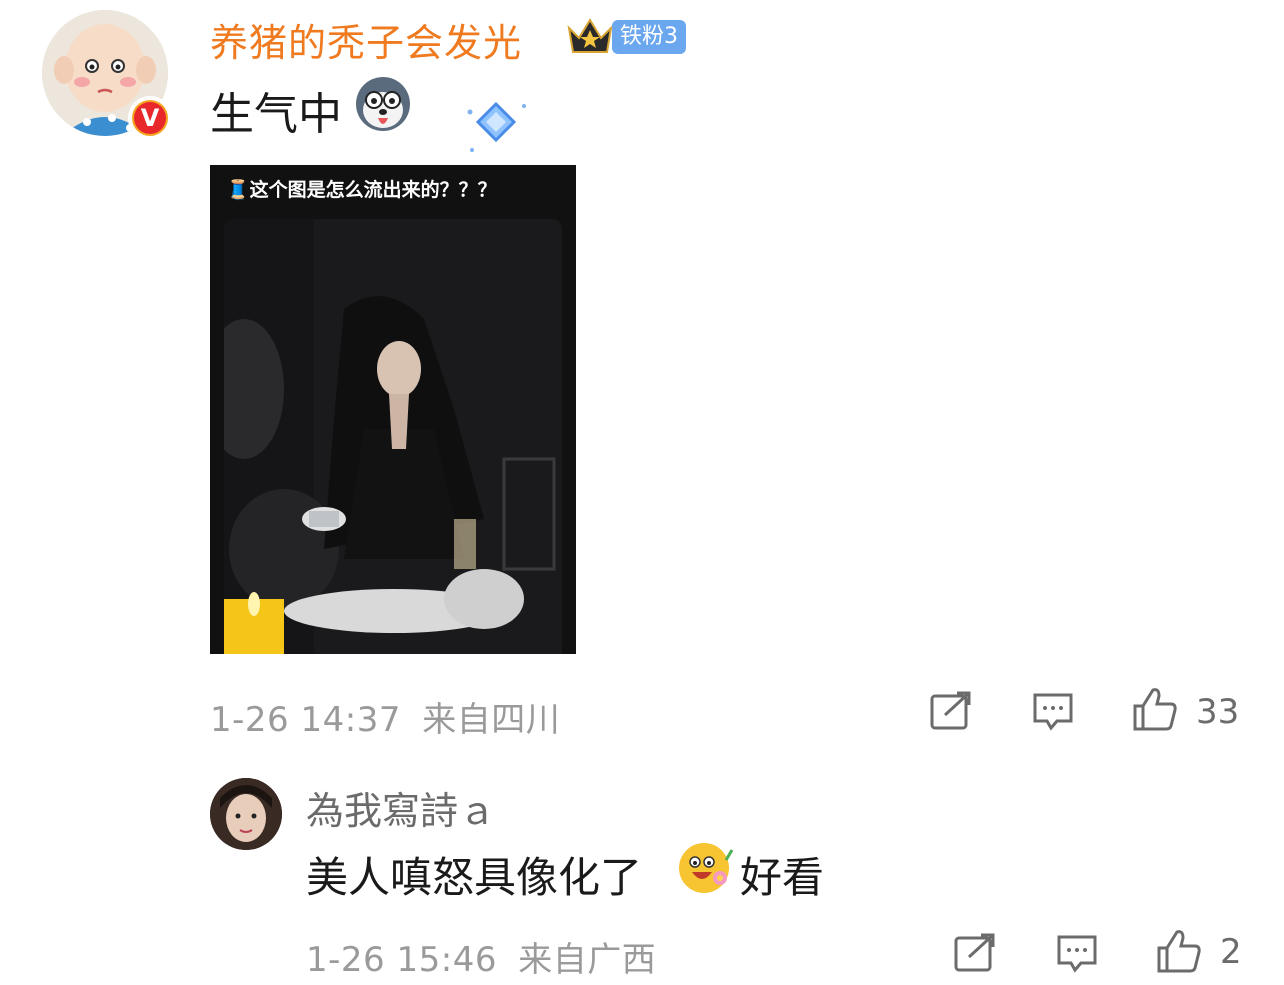  What do you see at coordinates (1218, 712) in the screenshot?
I see `post-like-count: 33` at bounding box center [1218, 712].